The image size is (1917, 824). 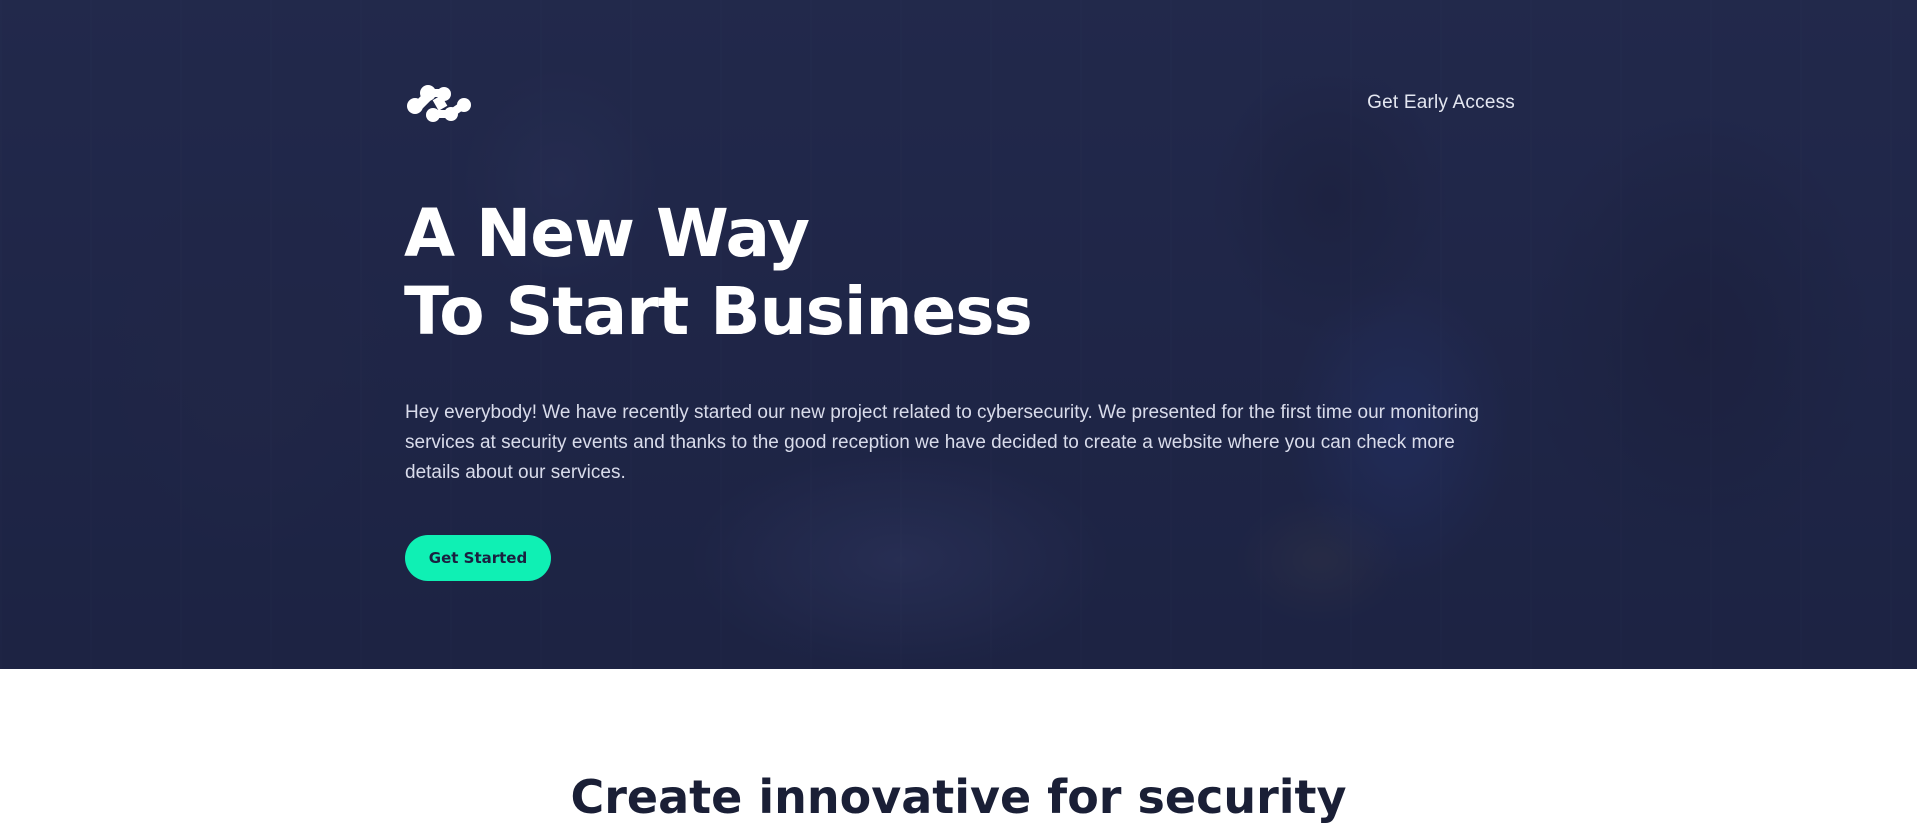 I want to click on headline-line-1: A New Way, so click(x=607, y=233).